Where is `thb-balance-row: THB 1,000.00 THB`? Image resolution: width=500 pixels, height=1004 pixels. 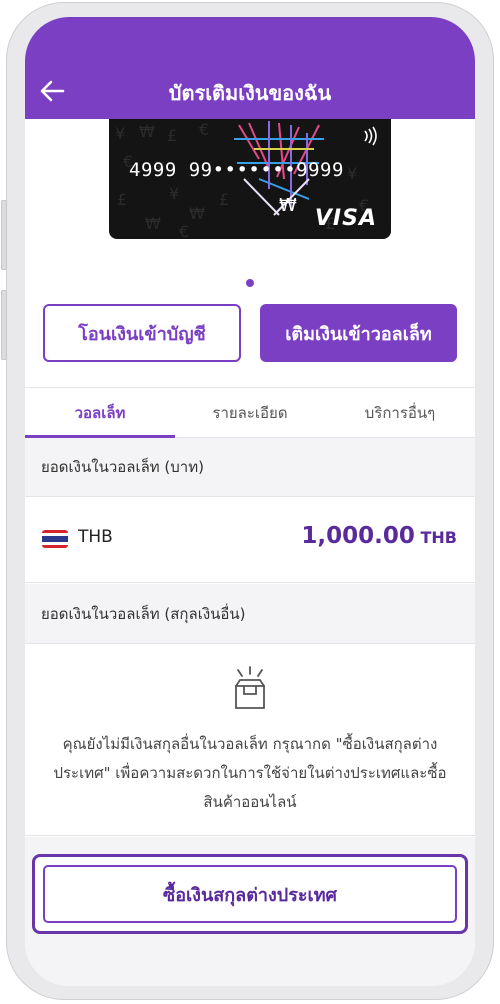 thb-balance-row: THB 1,000.00 THB is located at coordinates (250, 540).